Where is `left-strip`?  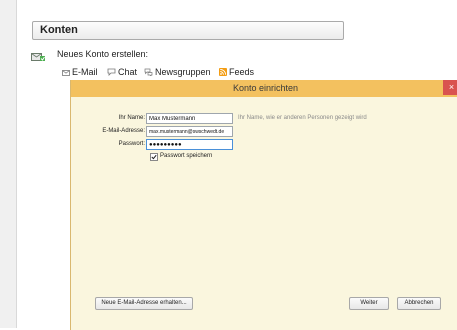
left-strip is located at coordinates (8, 164).